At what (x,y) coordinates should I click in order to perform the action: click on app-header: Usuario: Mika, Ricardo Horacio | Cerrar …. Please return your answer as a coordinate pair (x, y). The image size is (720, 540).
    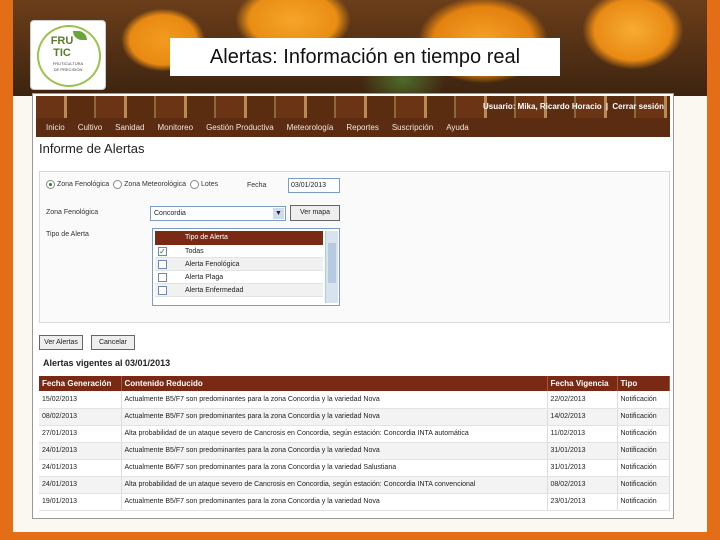
    Looking at the image, I should click on (353, 107).